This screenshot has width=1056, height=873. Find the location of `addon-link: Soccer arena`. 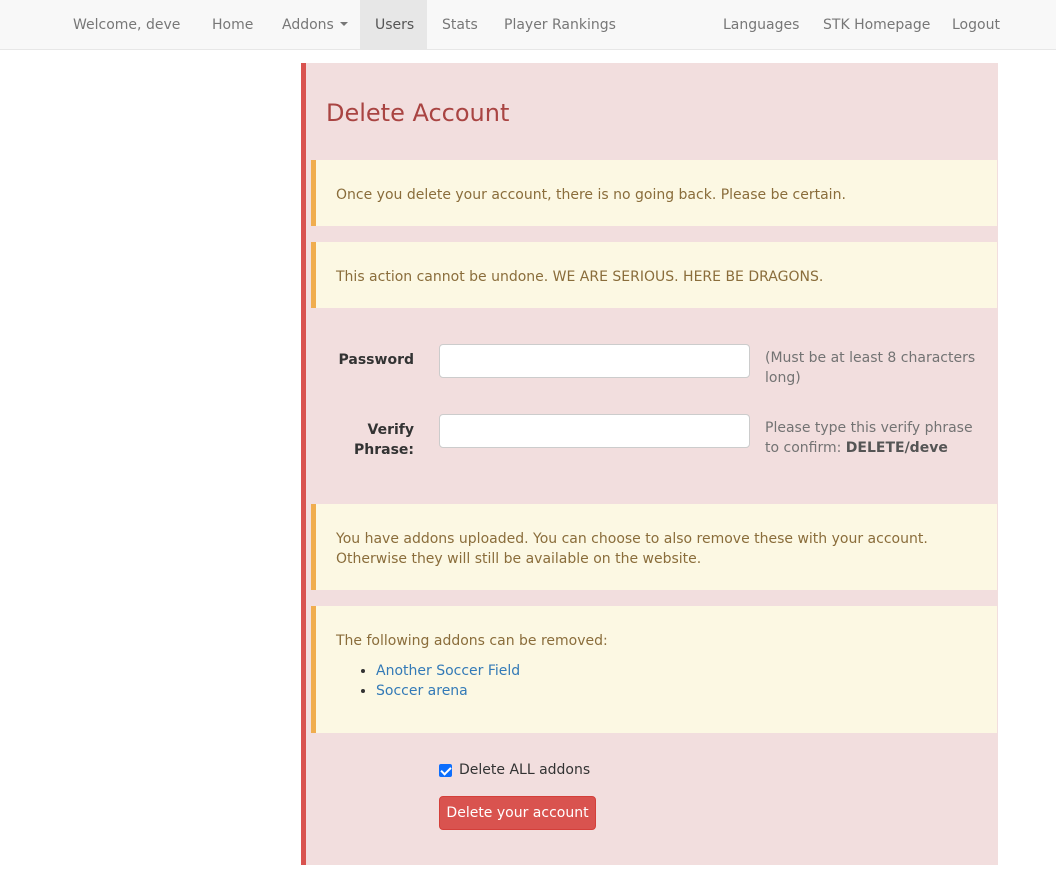

addon-link: Soccer arena is located at coordinates (422, 691).